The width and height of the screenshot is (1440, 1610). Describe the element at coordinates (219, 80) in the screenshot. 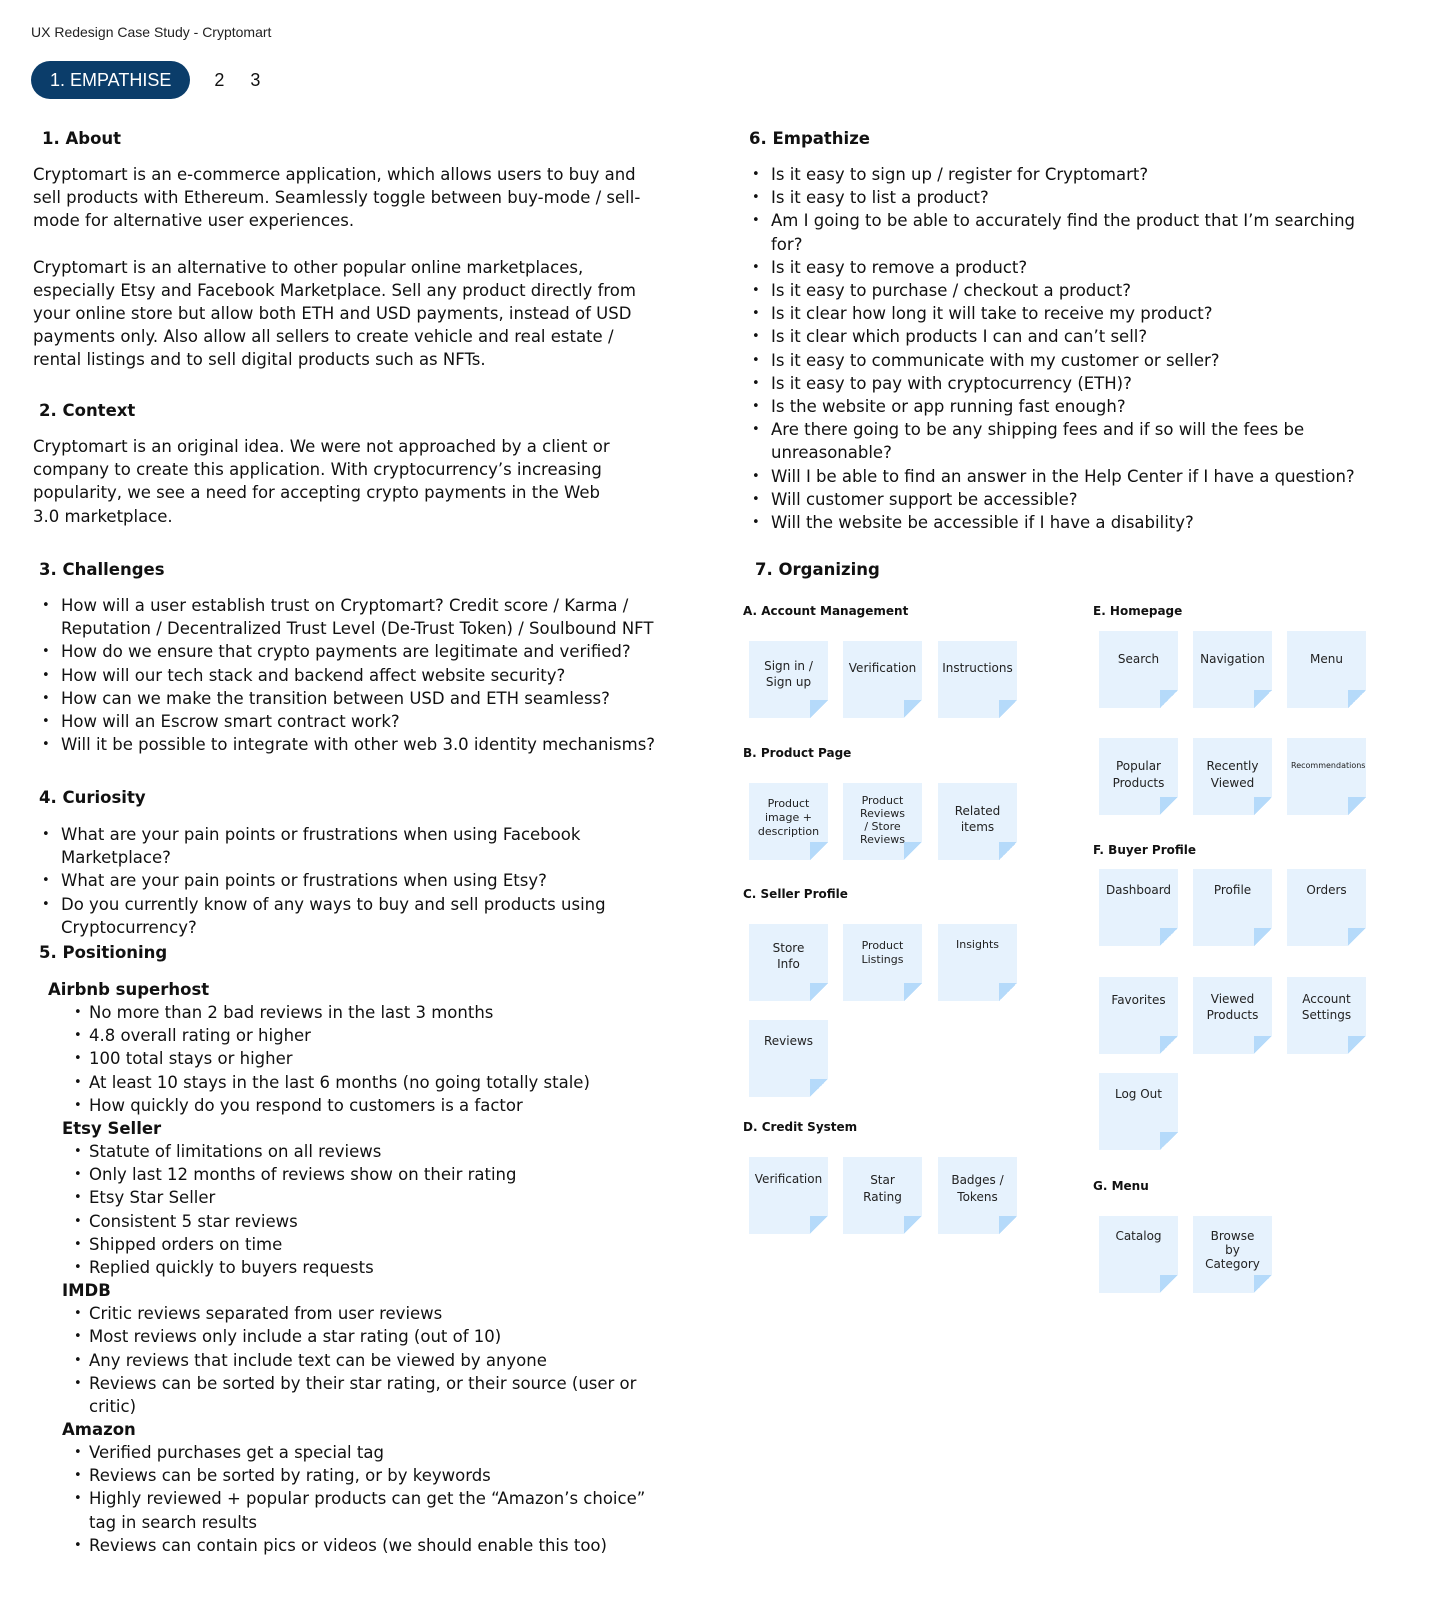

I see `tab-2: 2` at that location.